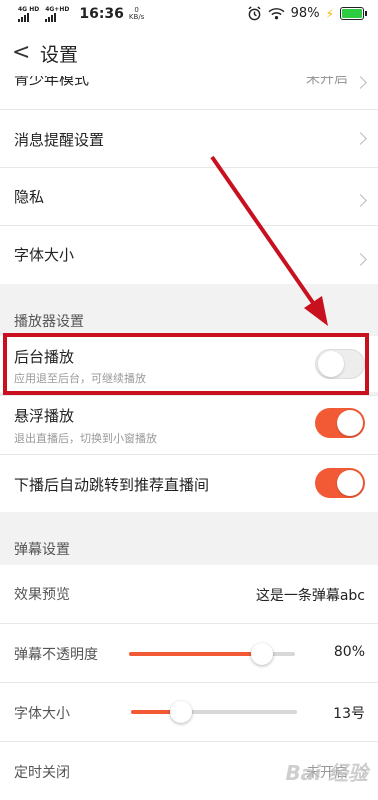 Image resolution: width=378 pixels, height=800 pixels. Describe the element at coordinates (326, 773) in the screenshot. I see `watermark-logo: Bai 经验` at that location.